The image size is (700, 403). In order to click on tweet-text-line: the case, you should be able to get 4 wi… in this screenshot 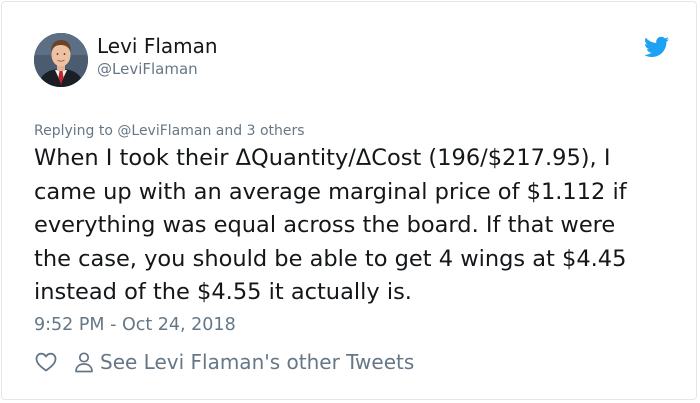, I will do `click(330, 258)`.